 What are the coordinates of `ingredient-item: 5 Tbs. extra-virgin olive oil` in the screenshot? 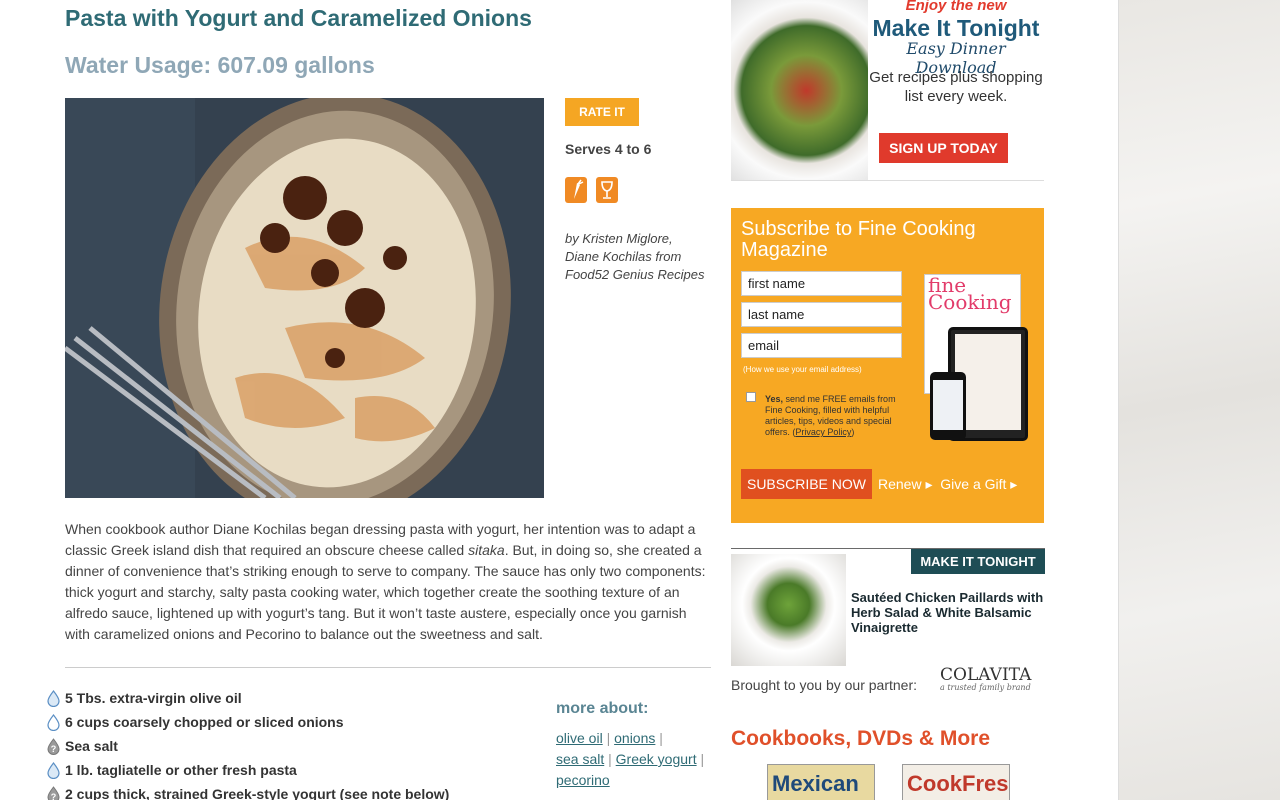 It's located at (247, 698).